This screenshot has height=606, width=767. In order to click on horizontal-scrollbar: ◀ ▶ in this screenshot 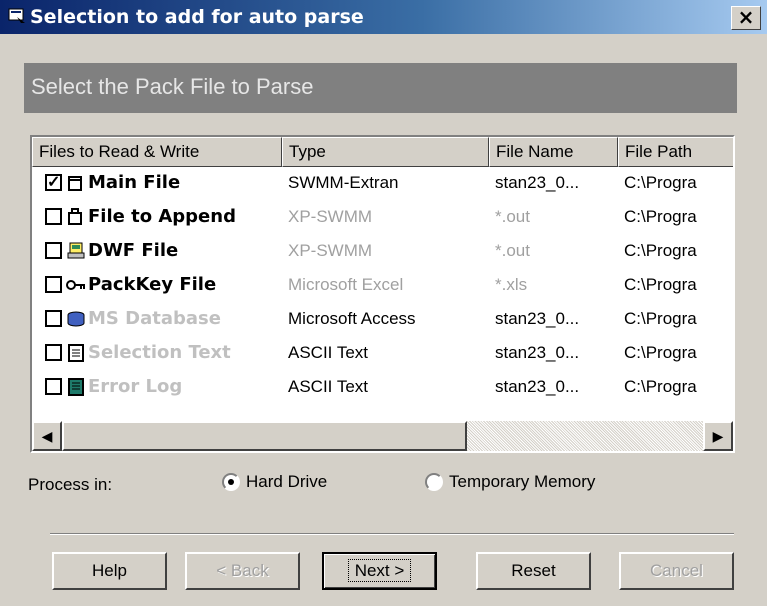, I will do `click(382, 436)`.